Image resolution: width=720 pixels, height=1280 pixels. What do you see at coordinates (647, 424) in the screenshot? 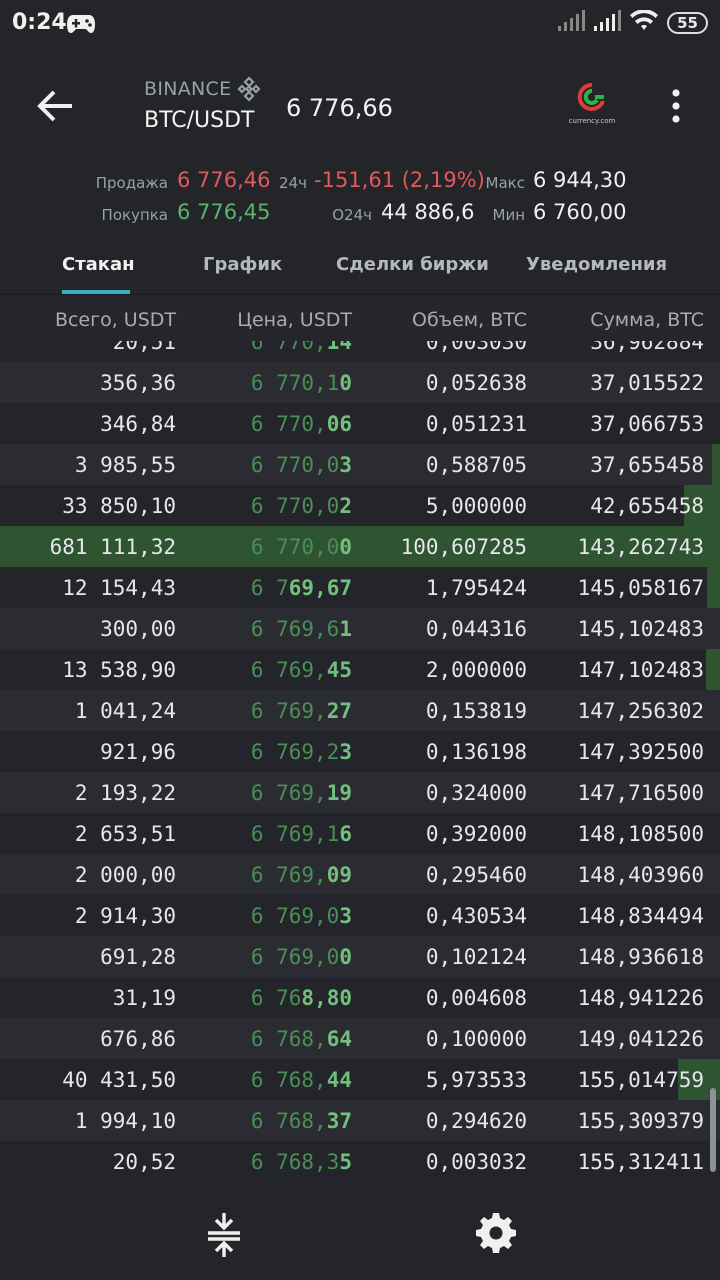
I see `sum-cell: 37,066753` at bounding box center [647, 424].